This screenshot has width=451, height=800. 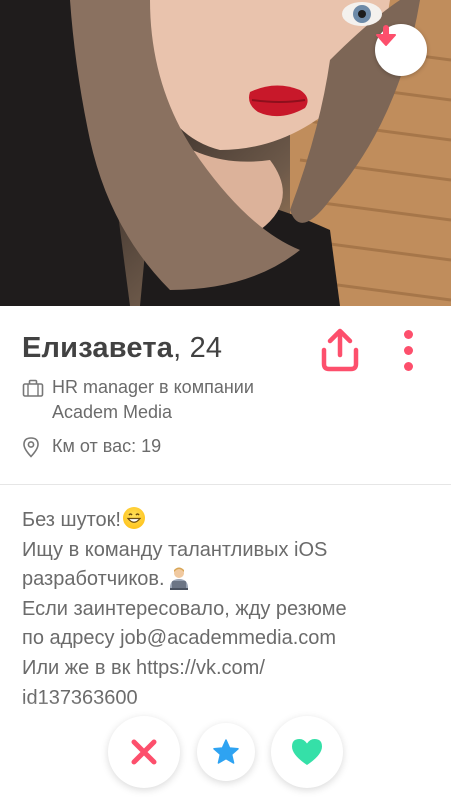 I want to click on more-options-button, so click(x=408, y=350).